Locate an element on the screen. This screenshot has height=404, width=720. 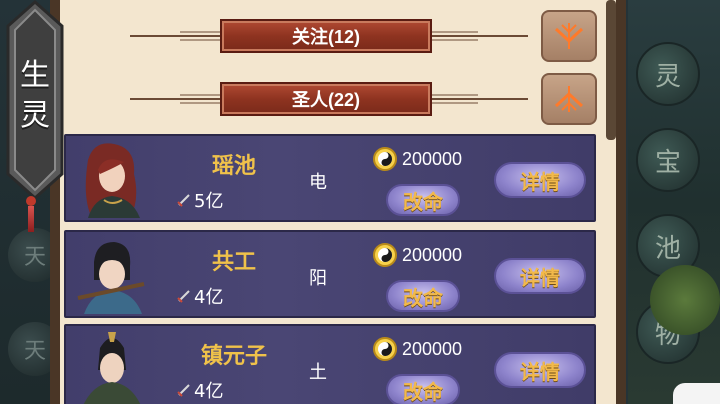
character-name: 瑶池 is located at coordinates (233, 166).